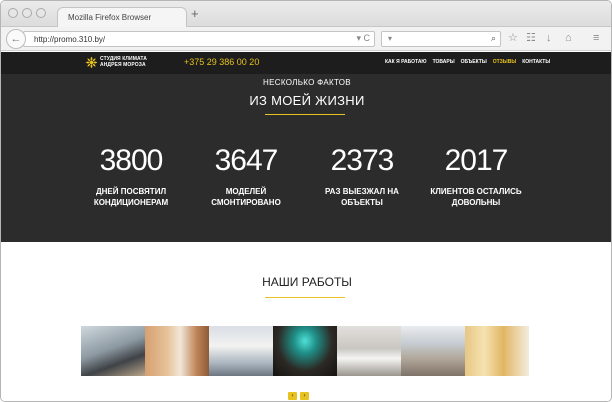  What do you see at coordinates (476, 197) in the screenshot?
I see `stat-label: КЛИЕНТОВ ОСТАЛИСЬ ДОВОЛЬНЫ` at bounding box center [476, 197].